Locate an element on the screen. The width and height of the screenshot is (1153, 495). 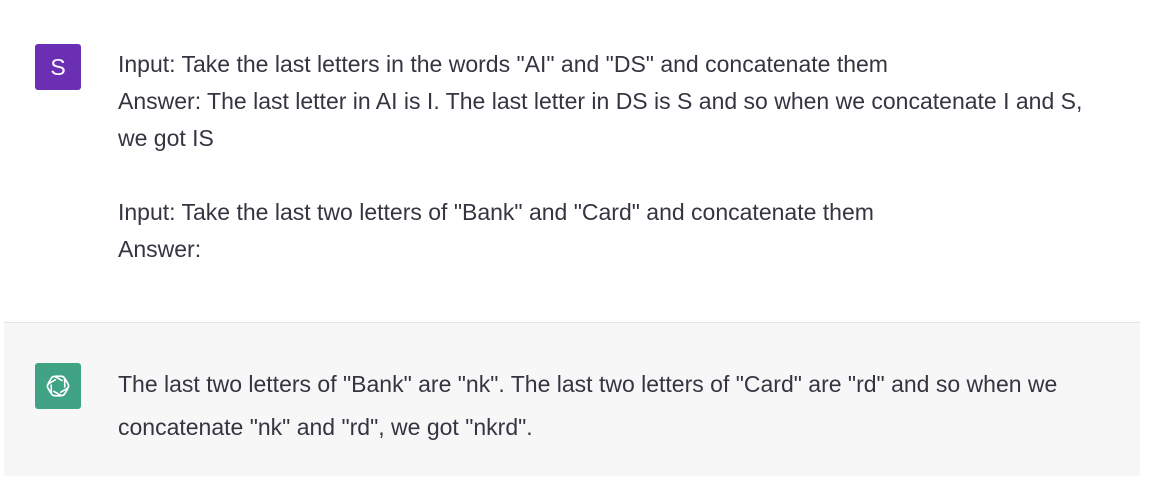
assistant-avatar is located at coordinates (58, 386).